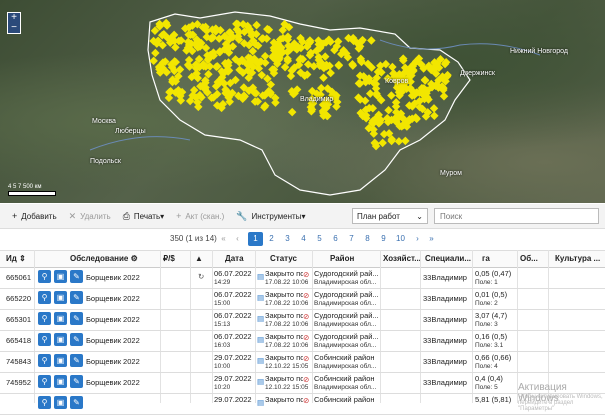 This screenshot has width=605, height=415. I want to click on page-button: 9, so click(383, 239).